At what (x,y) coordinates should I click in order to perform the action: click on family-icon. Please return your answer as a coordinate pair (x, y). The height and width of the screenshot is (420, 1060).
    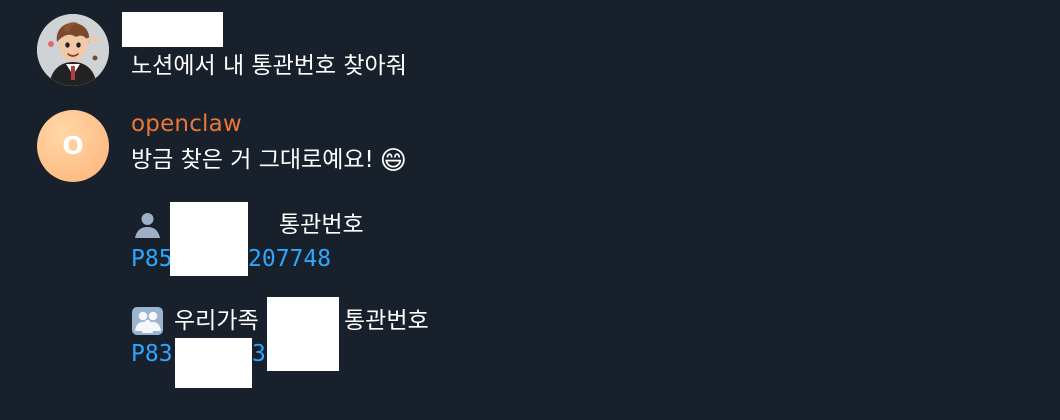
    Looking at the image, I should click on (147, 321).